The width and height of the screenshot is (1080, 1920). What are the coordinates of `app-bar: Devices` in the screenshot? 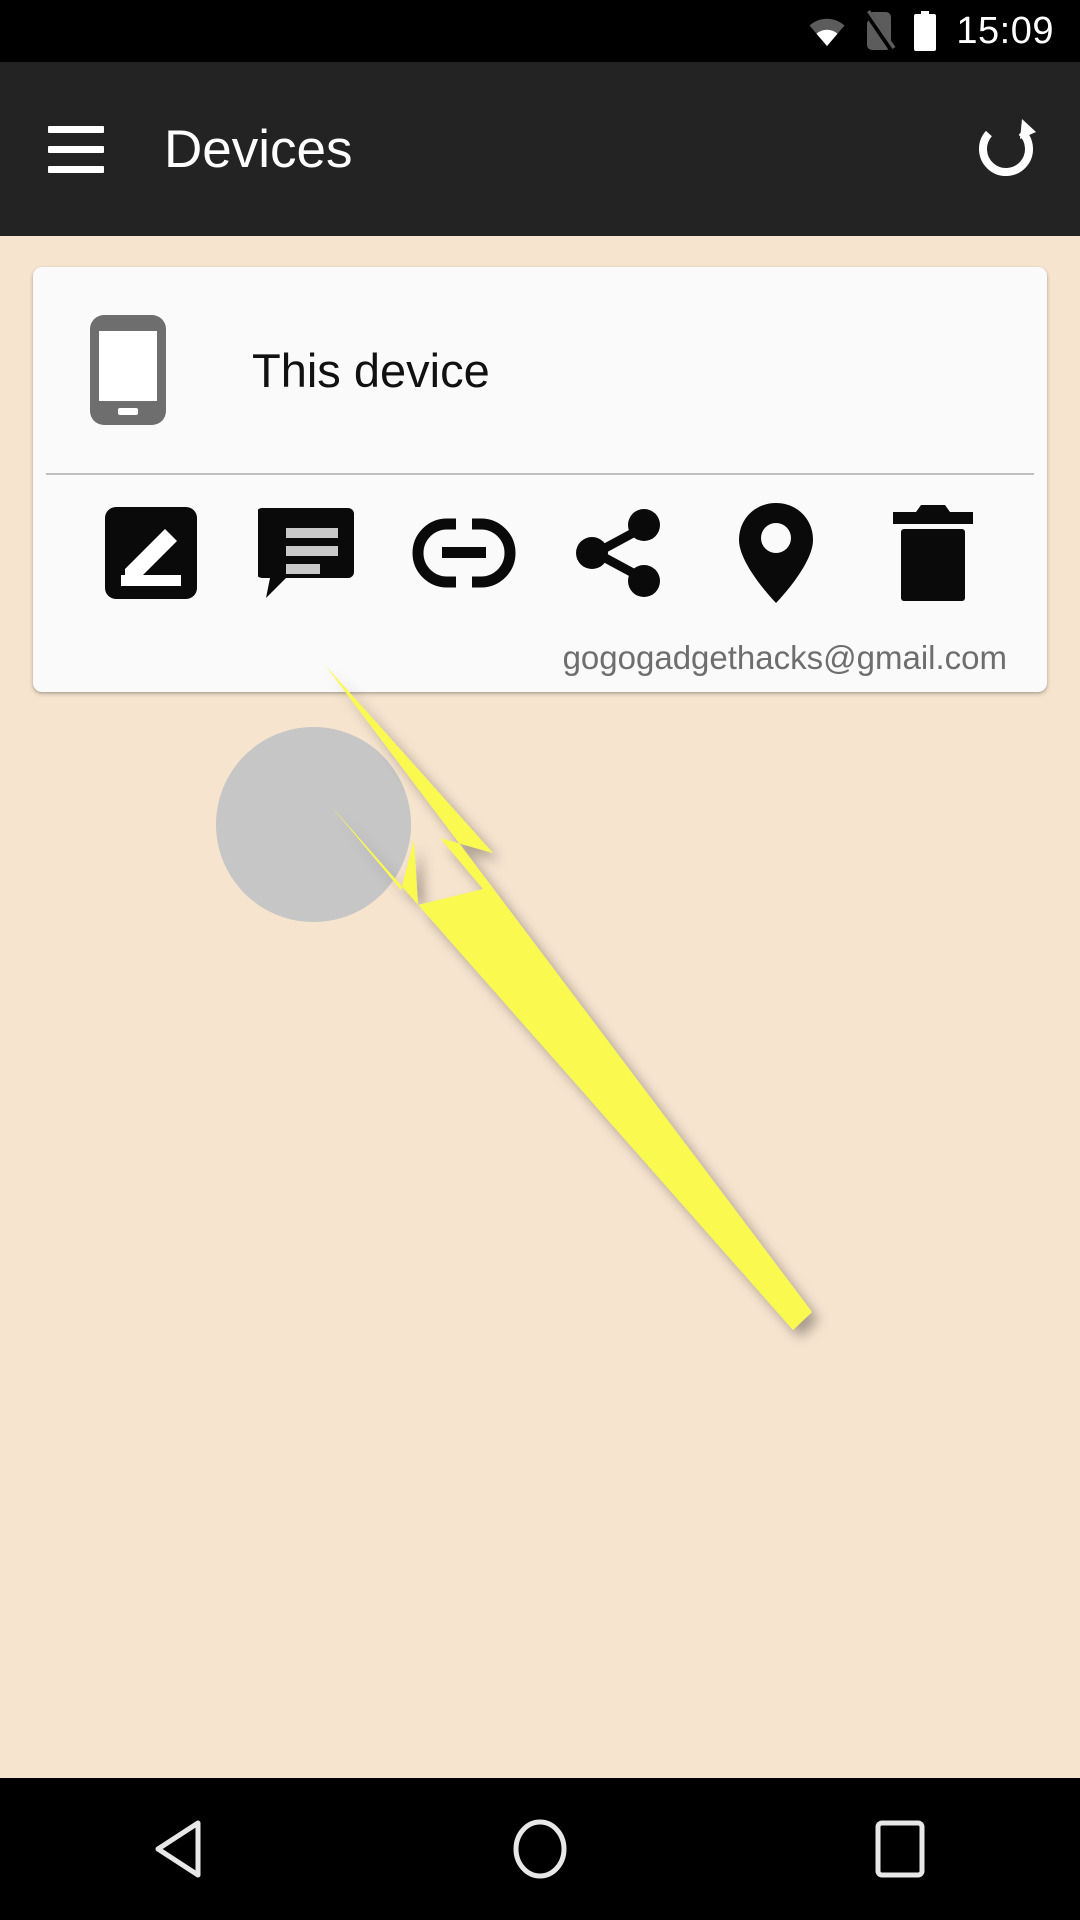 It's located at (540, 149).